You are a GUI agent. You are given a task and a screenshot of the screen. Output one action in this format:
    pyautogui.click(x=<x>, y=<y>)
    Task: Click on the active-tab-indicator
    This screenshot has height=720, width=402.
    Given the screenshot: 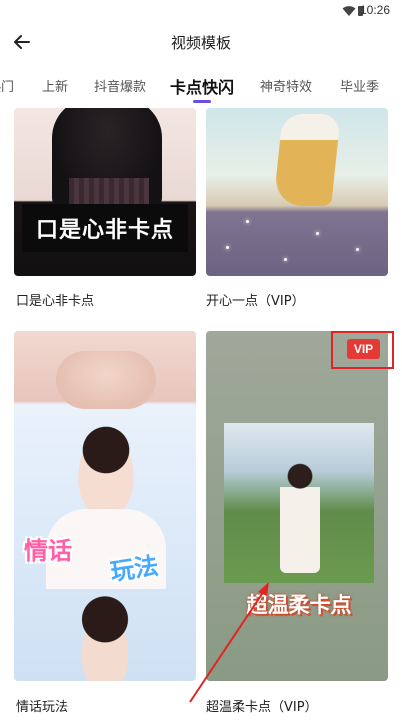 What is the action you would take?
    pyautogui.click(x=202, y=101)
    